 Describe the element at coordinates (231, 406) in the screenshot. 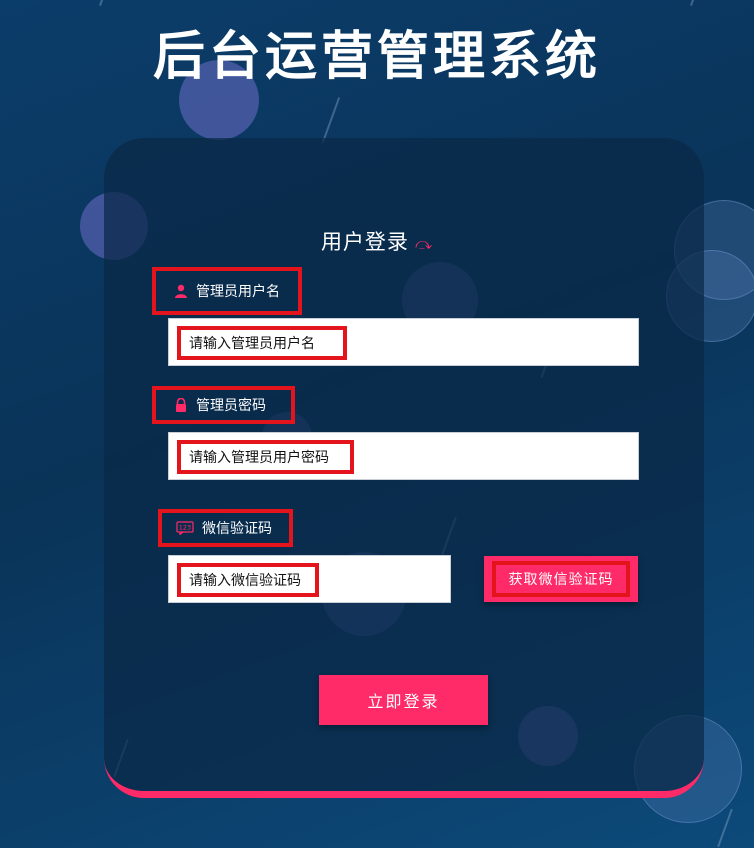

I see `password-label-text: 管理员密码` at that location.